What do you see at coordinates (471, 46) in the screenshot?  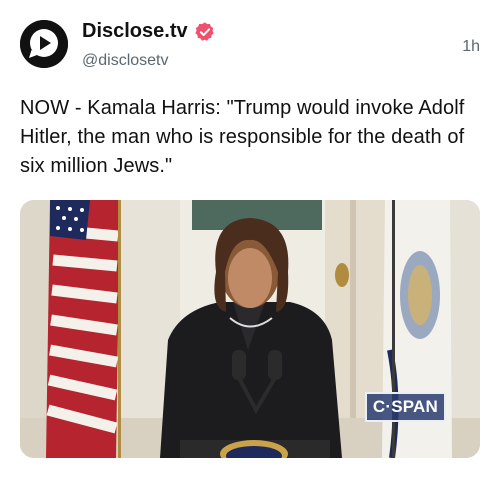 I see `post-timestamp: 1h` at bounding box center [471, 46].